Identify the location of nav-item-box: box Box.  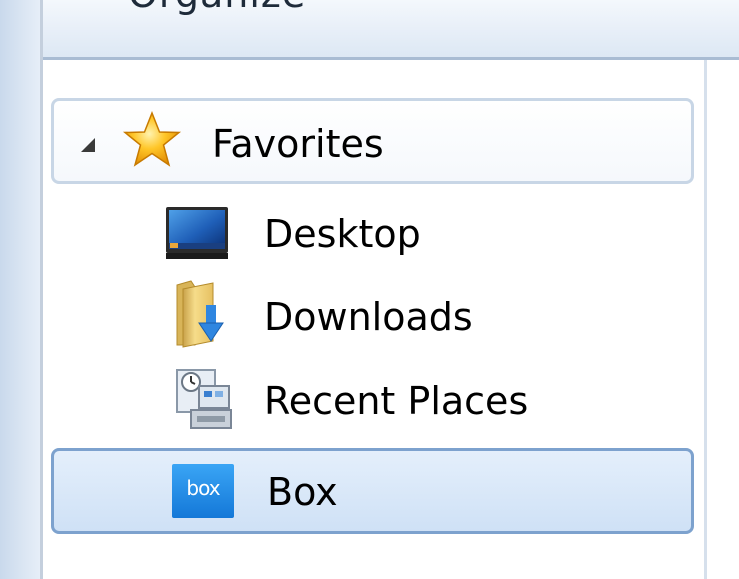
(372, 491).